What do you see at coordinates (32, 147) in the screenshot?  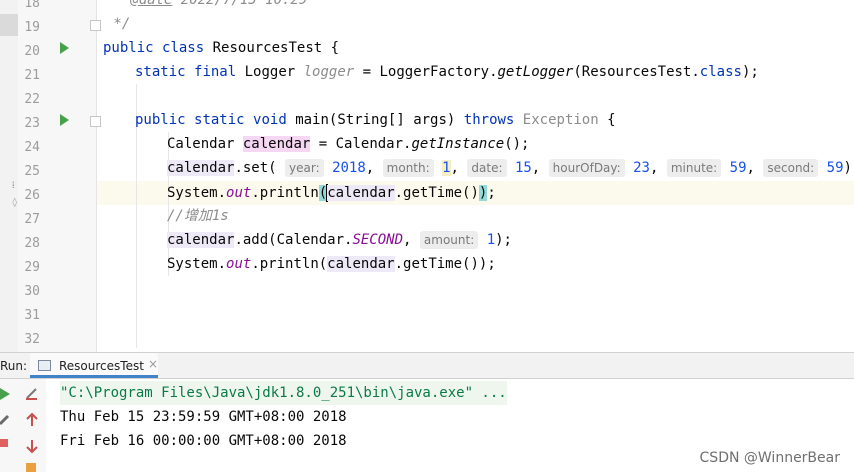 I see `line-number: 24` at bounding box center [32, 147].